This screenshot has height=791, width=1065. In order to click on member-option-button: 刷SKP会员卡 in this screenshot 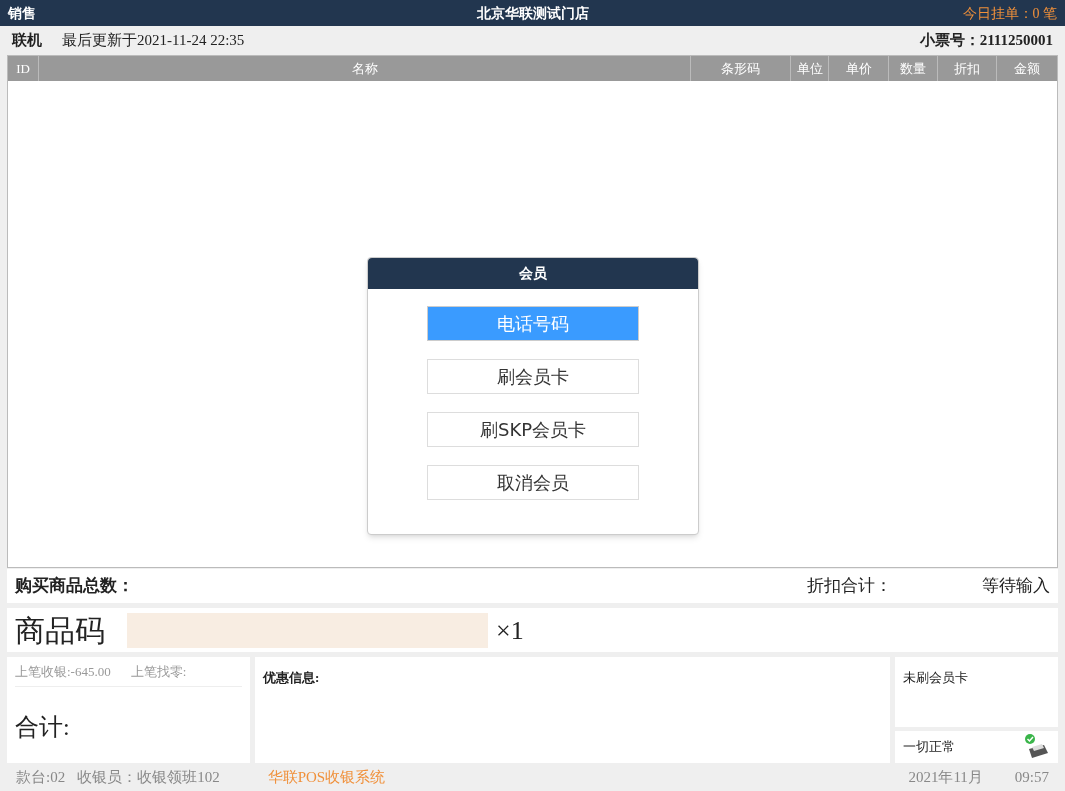, I will do `click(533, 429)`.